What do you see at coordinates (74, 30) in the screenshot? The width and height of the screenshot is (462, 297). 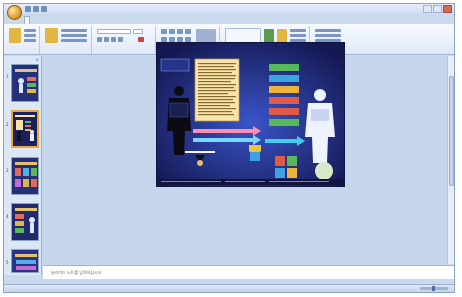 I see `layout-icon` at bounding box center [74, 30].